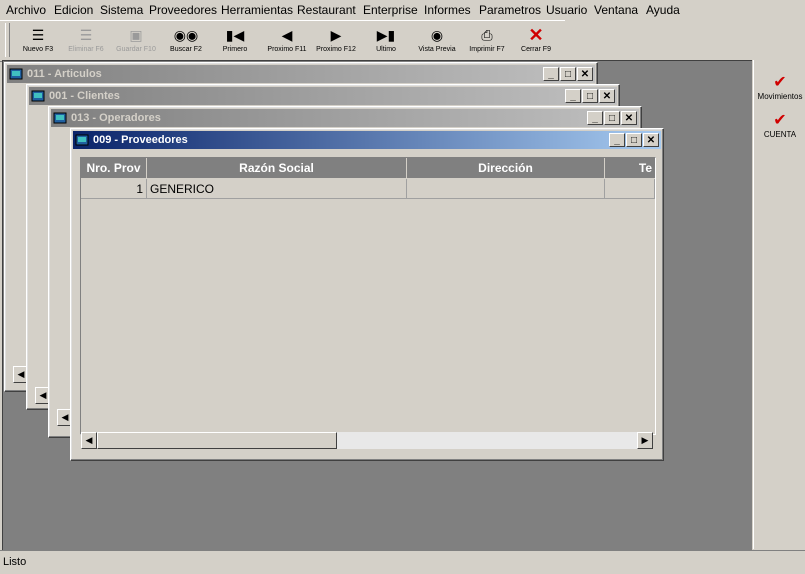 The height and width of the screenshot is (574, 805). Describe the element at coordinates (136, 35) in the screenshot. I see `save-icon: ▣` at that location.